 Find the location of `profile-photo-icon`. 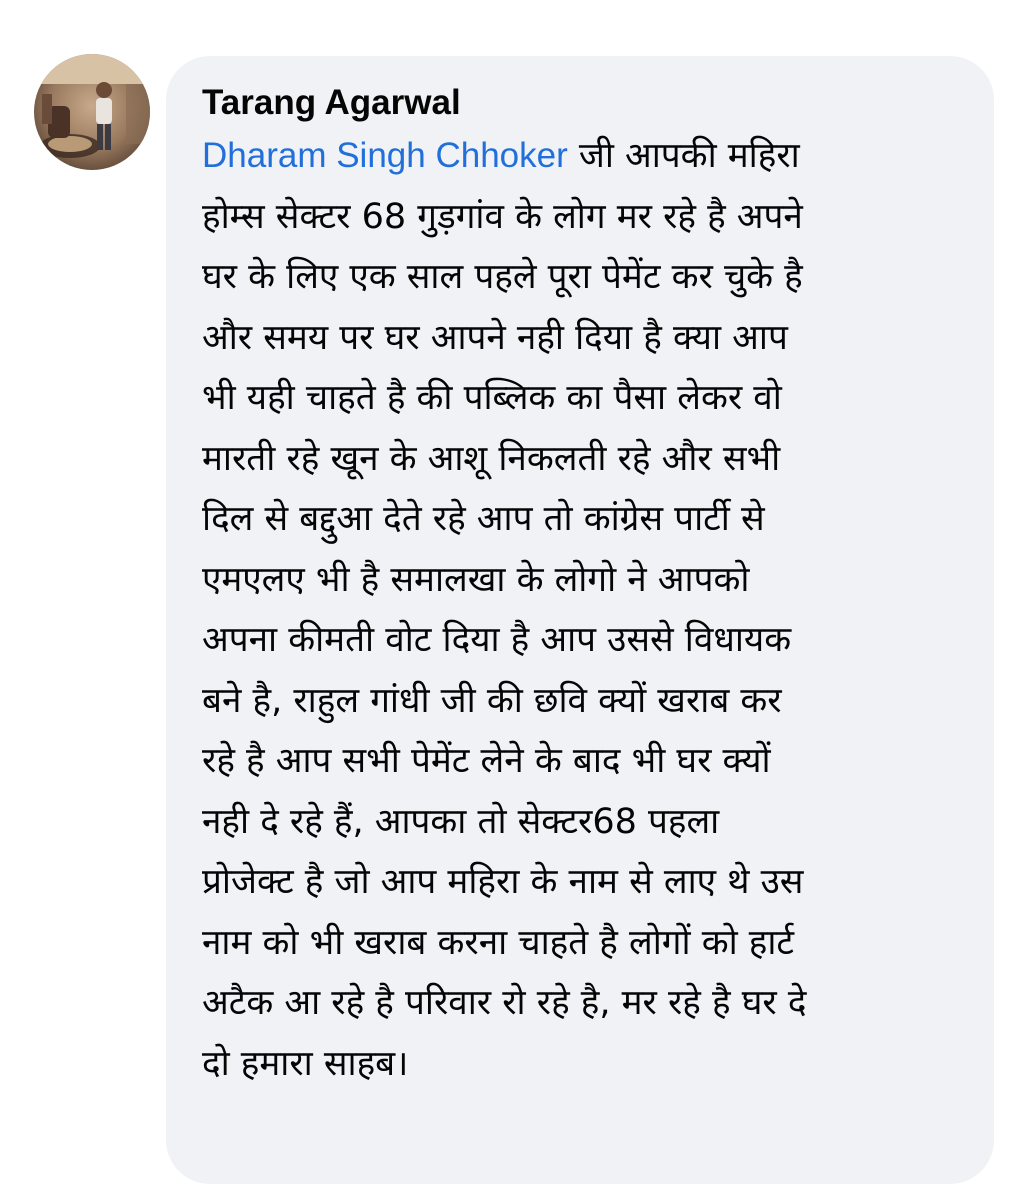

profile-photo-icon is located at coordinates (92, 112).